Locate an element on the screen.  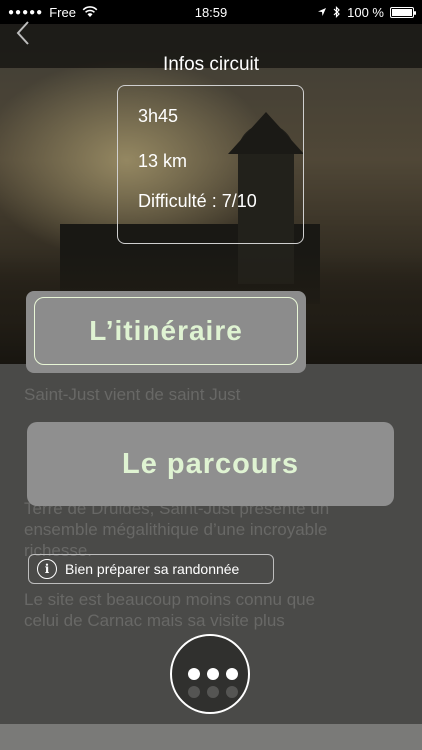
itineraire-button: L’itinéraire is located at coordinates (166, 332).